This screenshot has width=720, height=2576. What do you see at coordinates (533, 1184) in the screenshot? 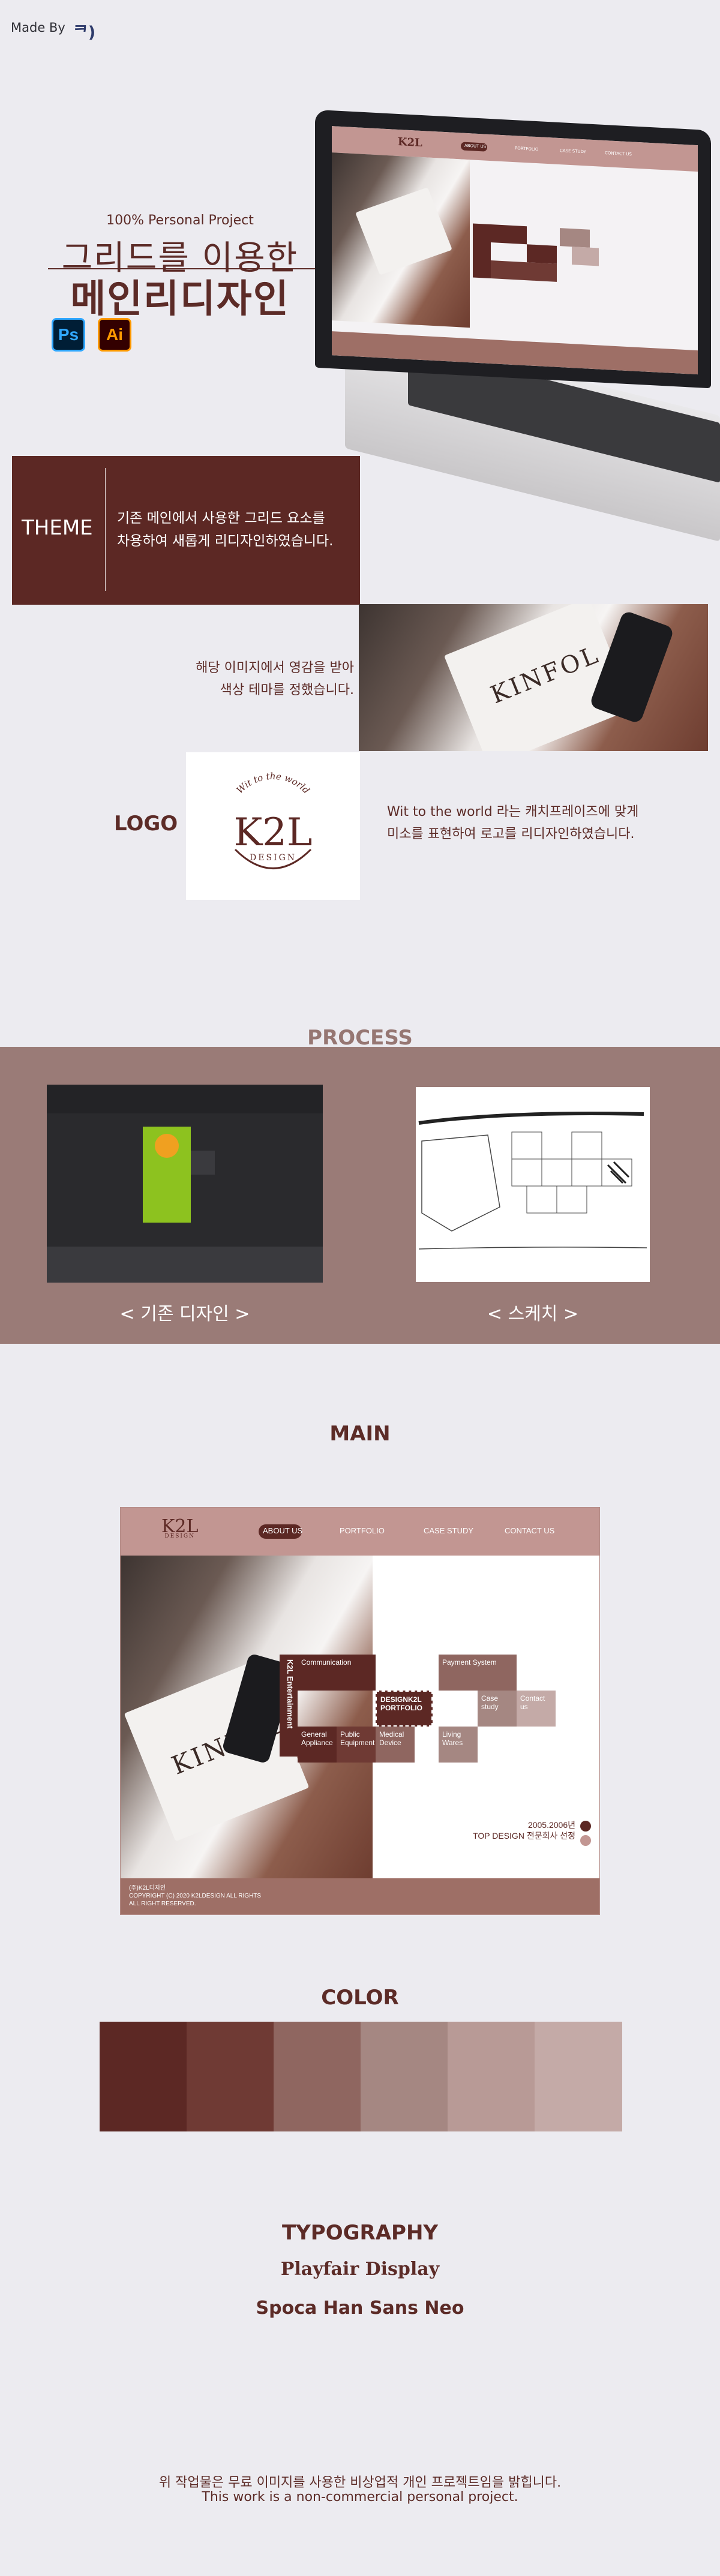
I see `sketch-image` at bounding box center [533, 1184].